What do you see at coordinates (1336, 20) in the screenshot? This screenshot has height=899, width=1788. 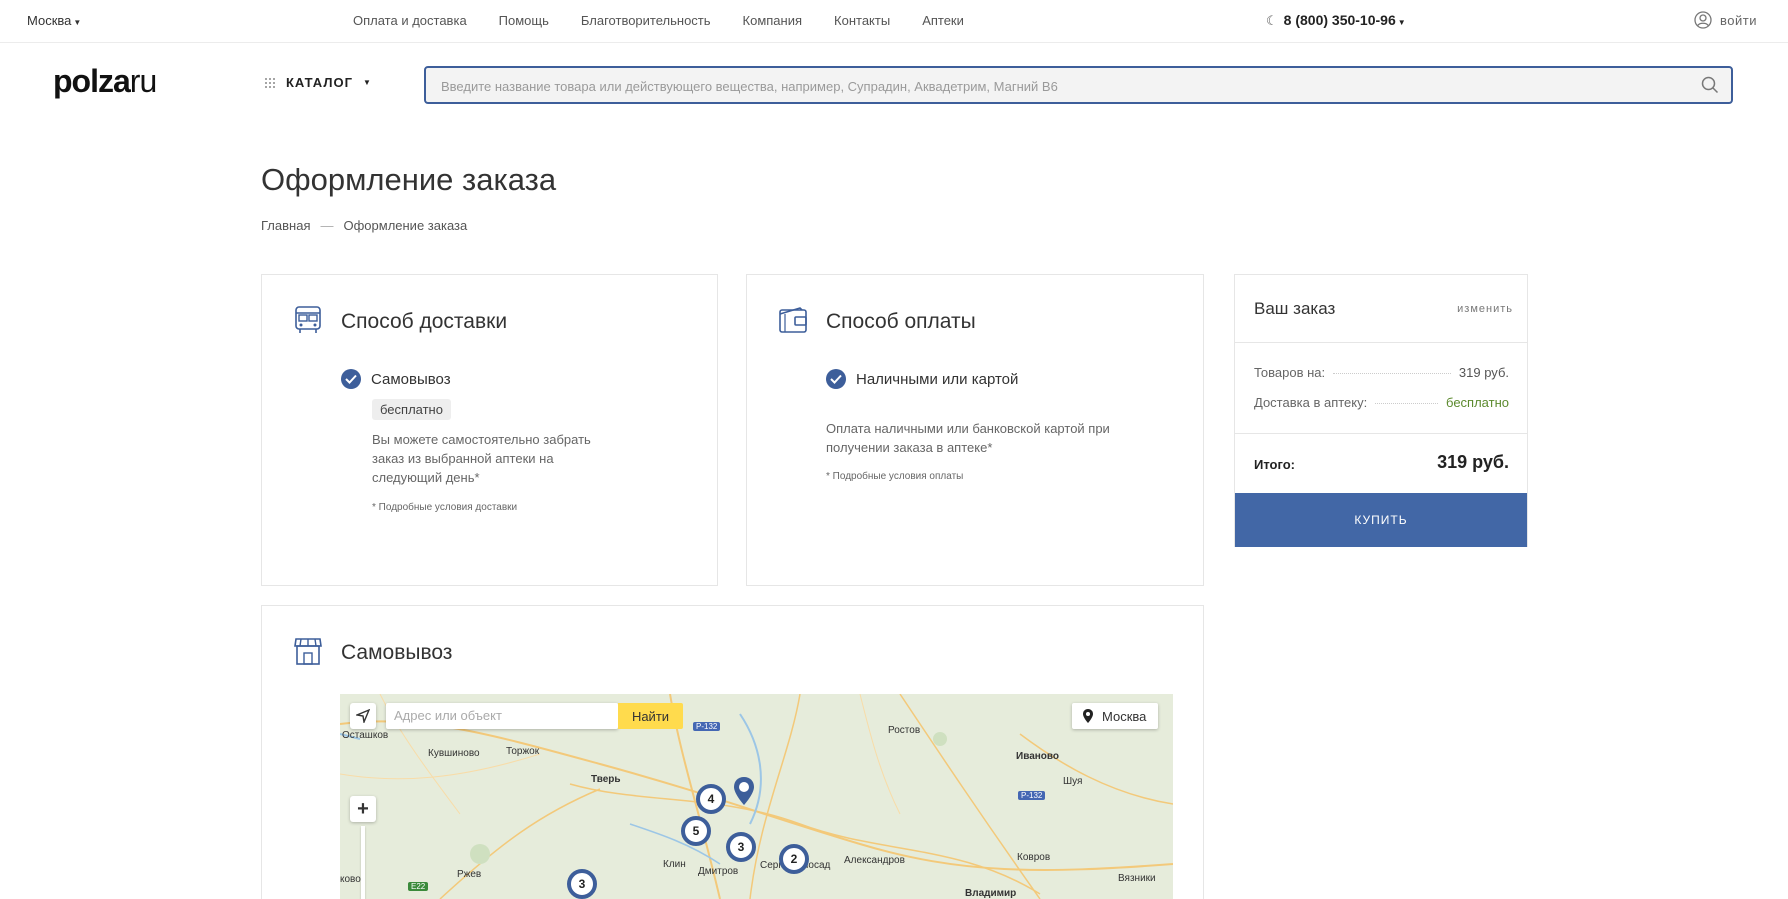 I see `phone-selector: ☾ 8 (800) 350-10-96 ▼` at bounding box center [1336, 20].